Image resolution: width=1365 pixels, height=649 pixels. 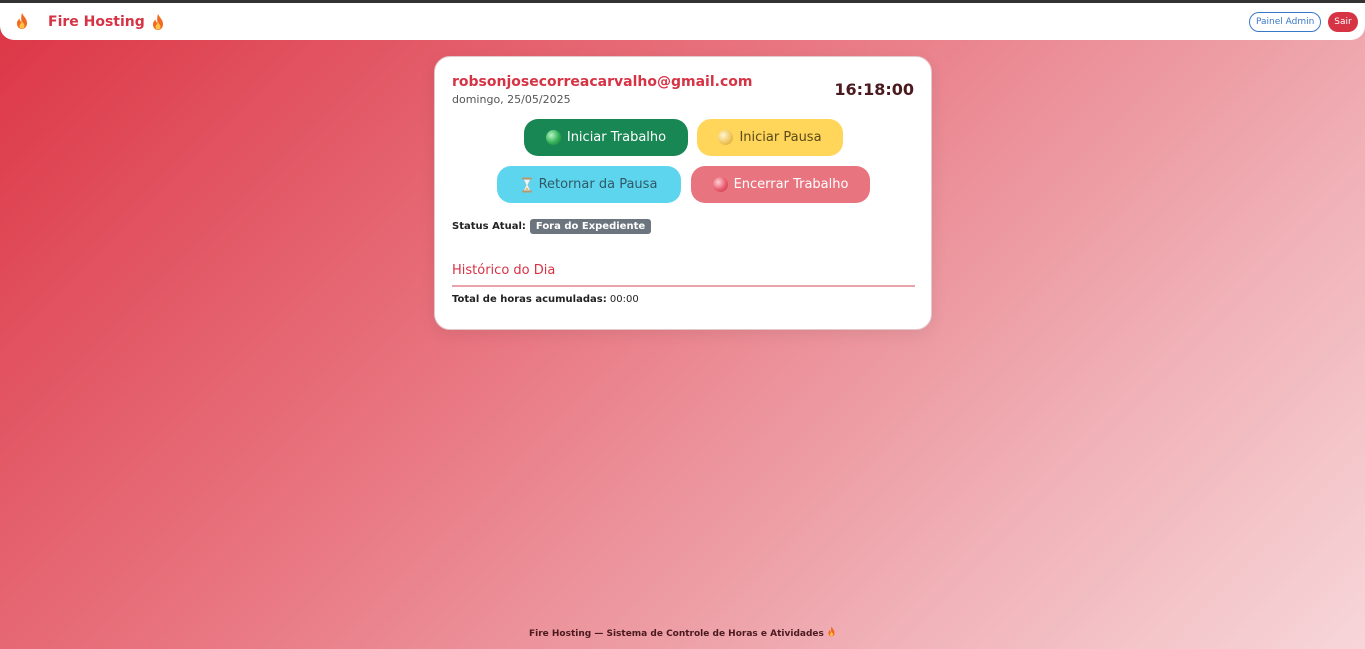 I want to click on total-hours-value: 00:00, so click(x=624, y=299).